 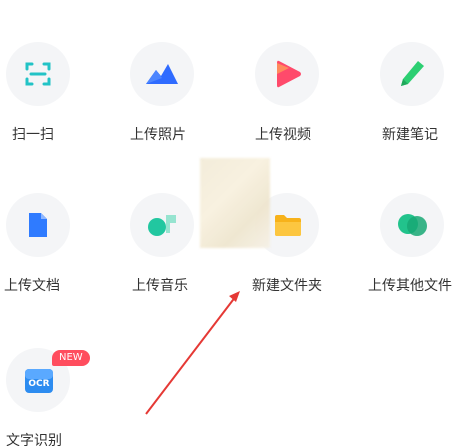 I want to click on upload-photo-label: 上传照片, so click(x=158, y=135).